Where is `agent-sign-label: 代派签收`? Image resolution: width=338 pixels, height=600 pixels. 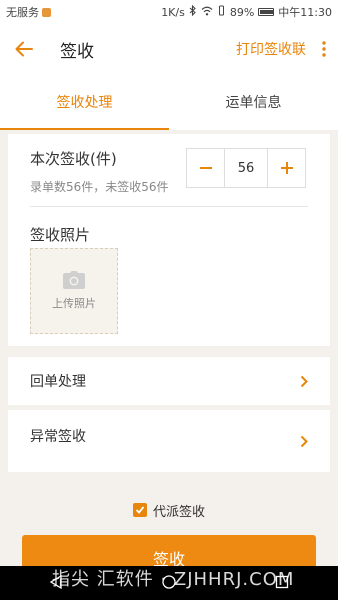
agent-sign-label: 代派签收 is located at coordinates (178, 512).